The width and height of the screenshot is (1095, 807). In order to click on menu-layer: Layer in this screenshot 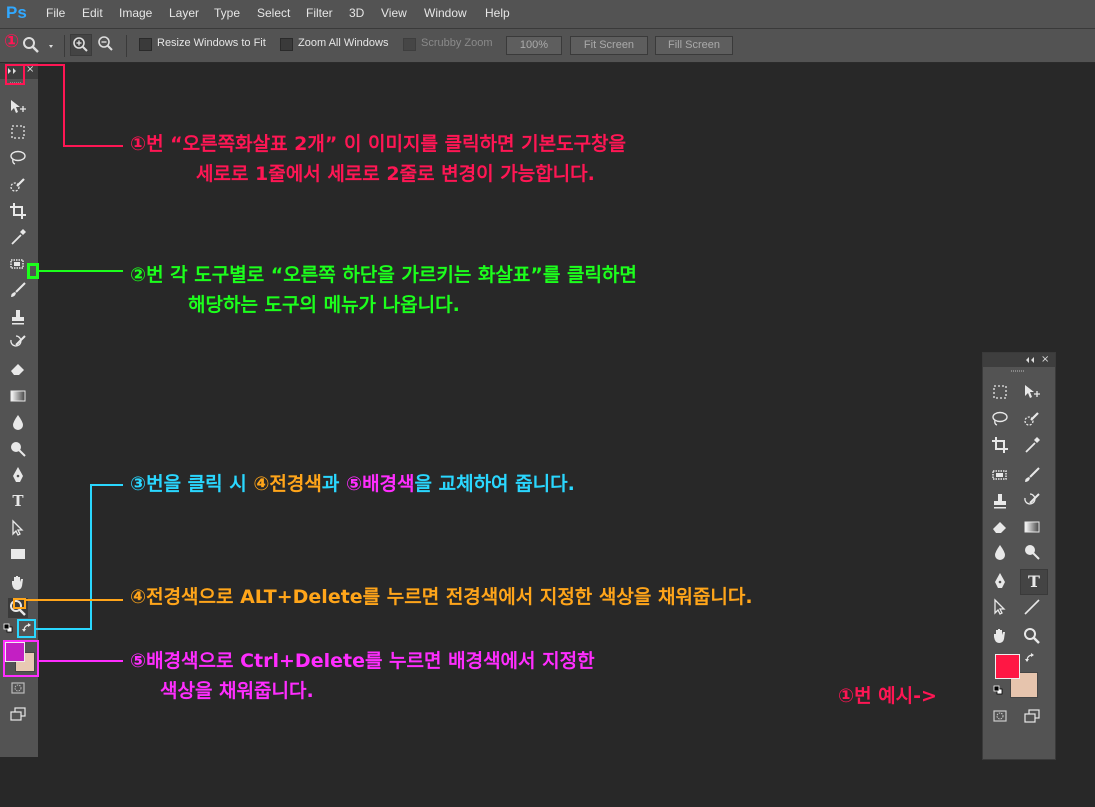, I will do `click(184, 13)`.